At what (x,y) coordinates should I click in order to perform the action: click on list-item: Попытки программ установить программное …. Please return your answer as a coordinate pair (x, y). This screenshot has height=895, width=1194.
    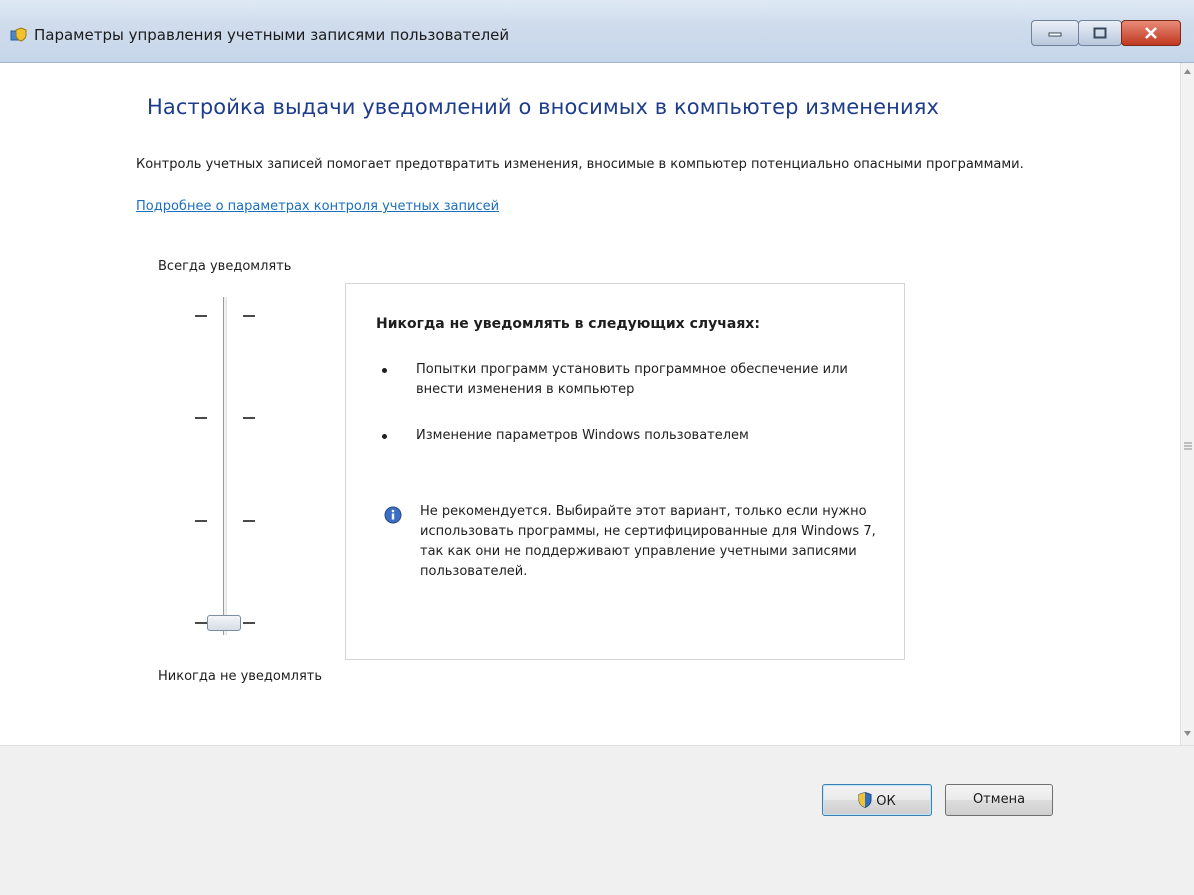
    Looking at the image, I should click on (622, 380).